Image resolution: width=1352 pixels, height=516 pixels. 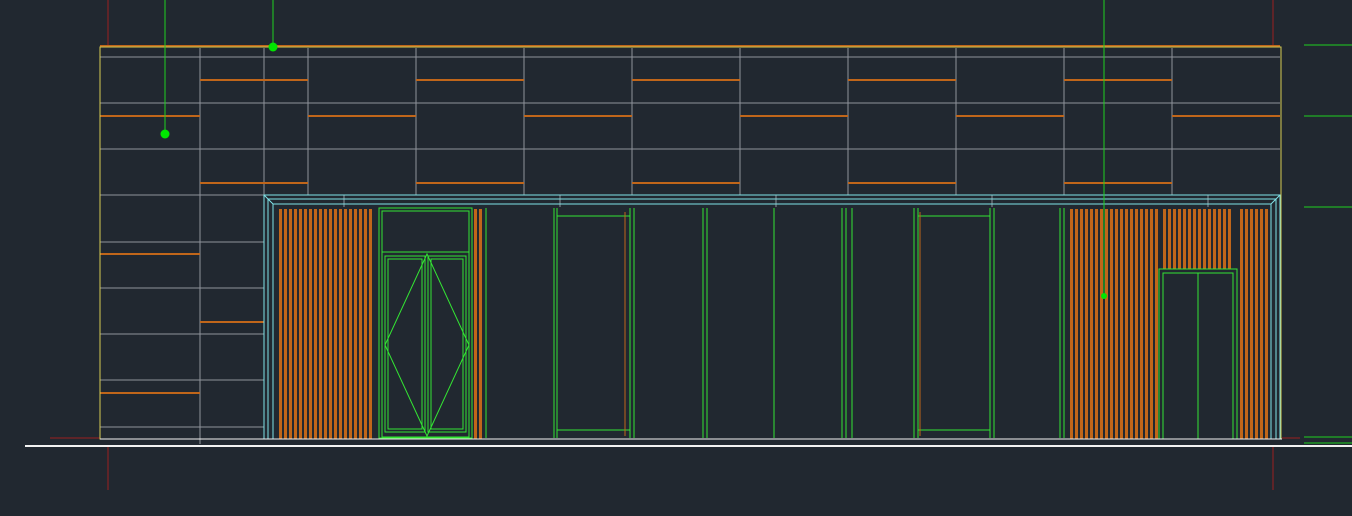 What do you see at coordinates (772, 324) in the screenshot?
I see `mullion-accents` at bounding box center [772, 324].